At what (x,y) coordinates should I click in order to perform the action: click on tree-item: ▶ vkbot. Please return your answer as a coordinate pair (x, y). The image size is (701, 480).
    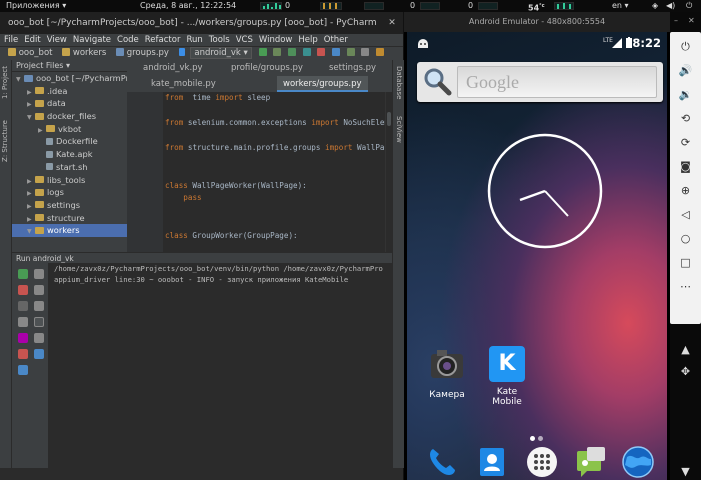
    Looking at the image, I should click on (69, 129).